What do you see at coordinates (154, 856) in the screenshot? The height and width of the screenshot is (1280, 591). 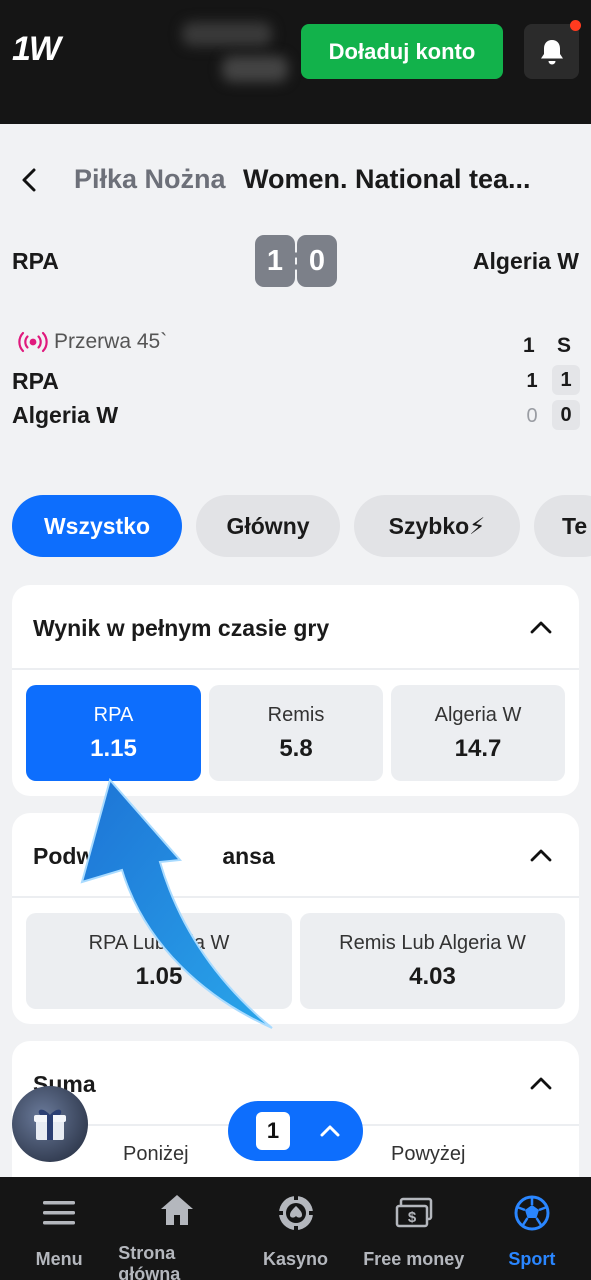 I see `market-title: Podw ansa` at bounding box center [154, 856].